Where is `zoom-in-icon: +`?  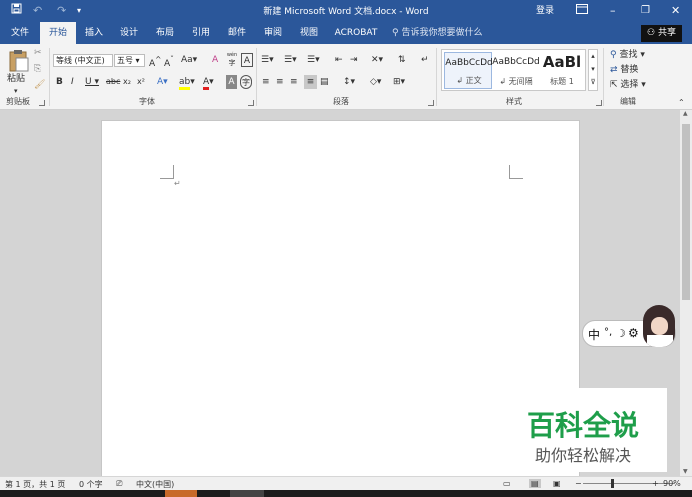
zoom-in-icon: + is located at coordinates (655, 483).